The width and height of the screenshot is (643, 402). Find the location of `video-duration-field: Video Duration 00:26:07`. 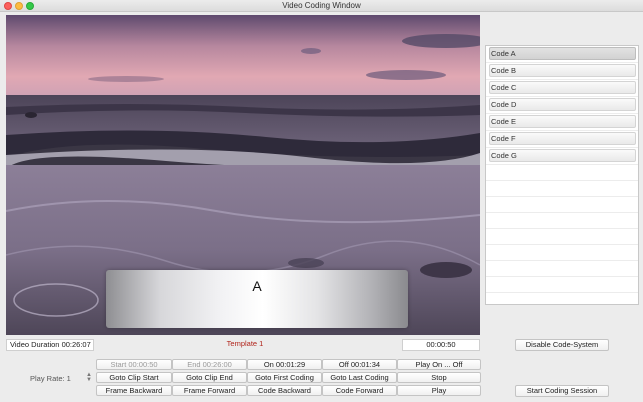

video-duration-field: Video Duration 00:26:07 is located at coordinates (50, 345).